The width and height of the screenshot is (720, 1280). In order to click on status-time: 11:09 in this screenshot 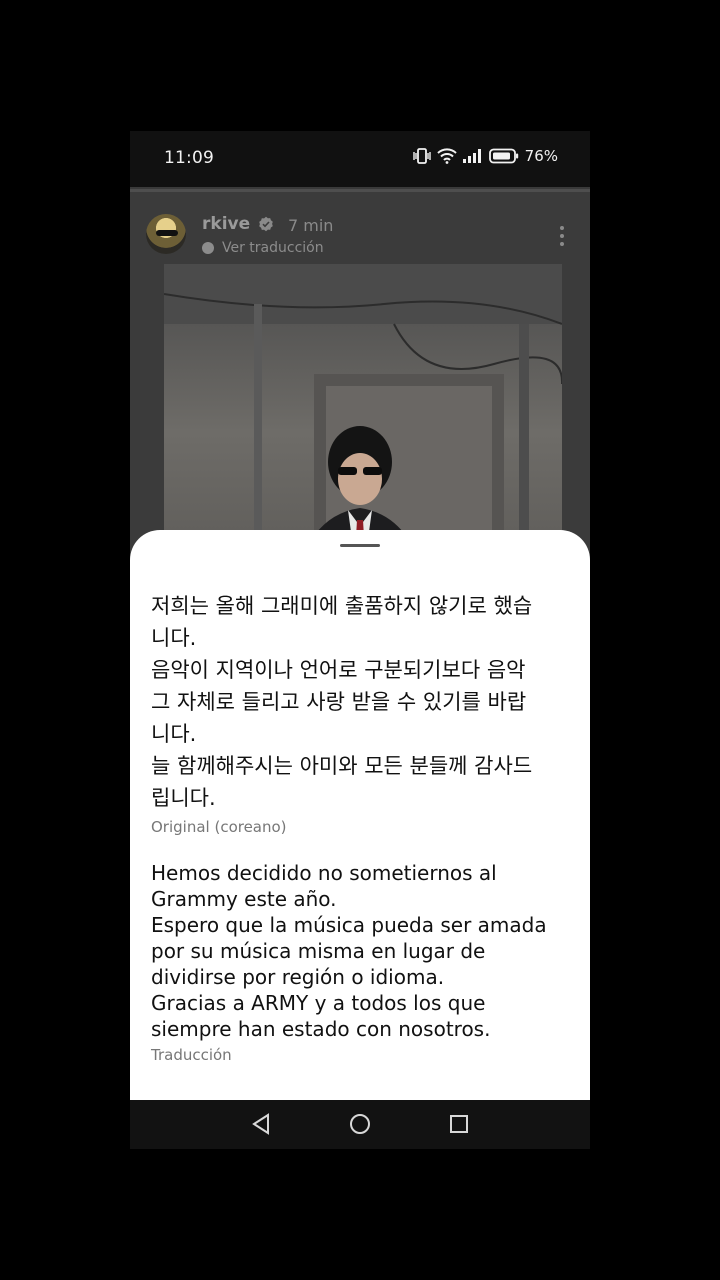, I will do `click(189, 158)`.